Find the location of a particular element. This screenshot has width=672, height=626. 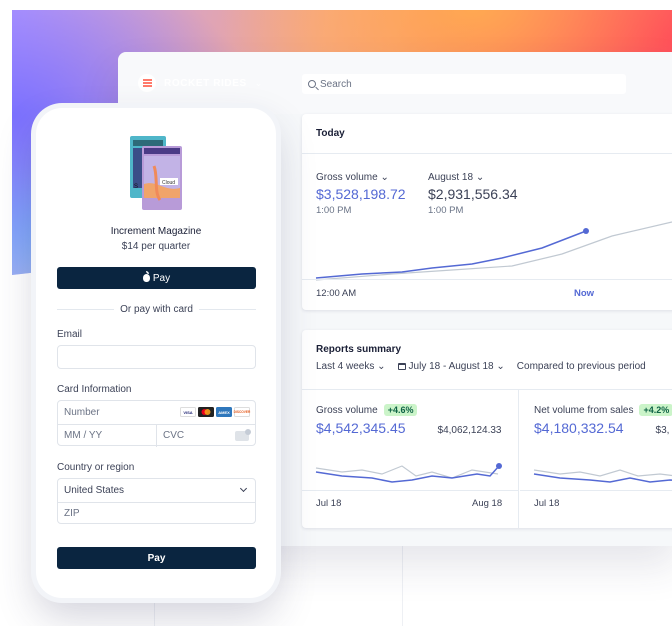

net-volume-badge: +4.2% is located at coordinates (655, 410).